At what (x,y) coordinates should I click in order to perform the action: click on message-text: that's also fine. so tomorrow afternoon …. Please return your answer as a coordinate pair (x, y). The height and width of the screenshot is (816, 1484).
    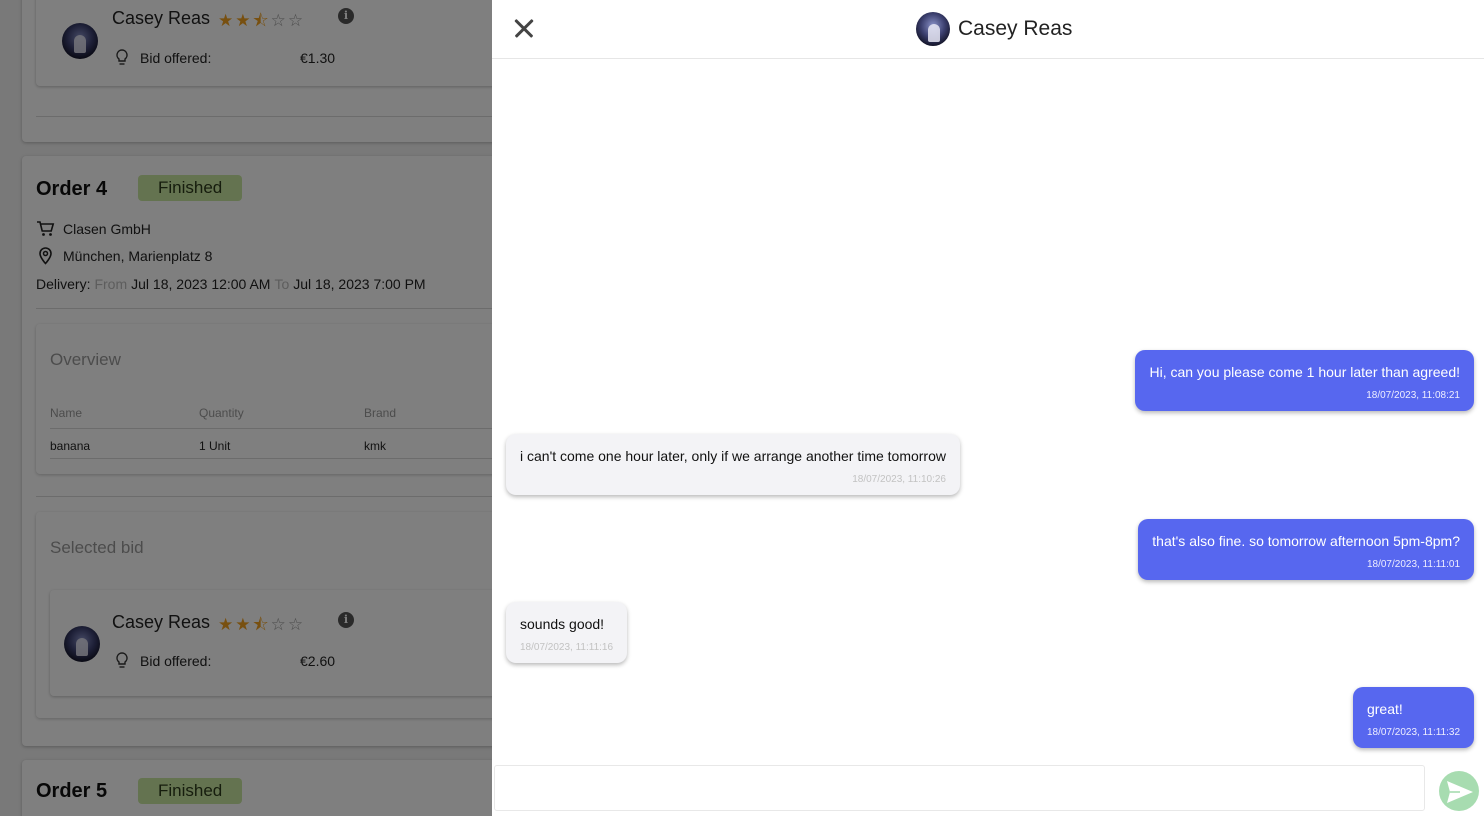
    Looking at the image, I should click on (1306, 541).